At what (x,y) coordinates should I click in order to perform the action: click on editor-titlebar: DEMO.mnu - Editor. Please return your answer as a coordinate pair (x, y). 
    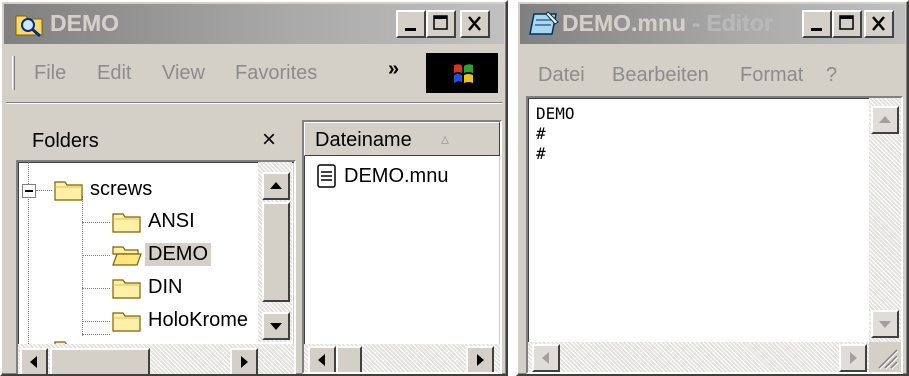
    Looking at the image, I should click on (712, 24).